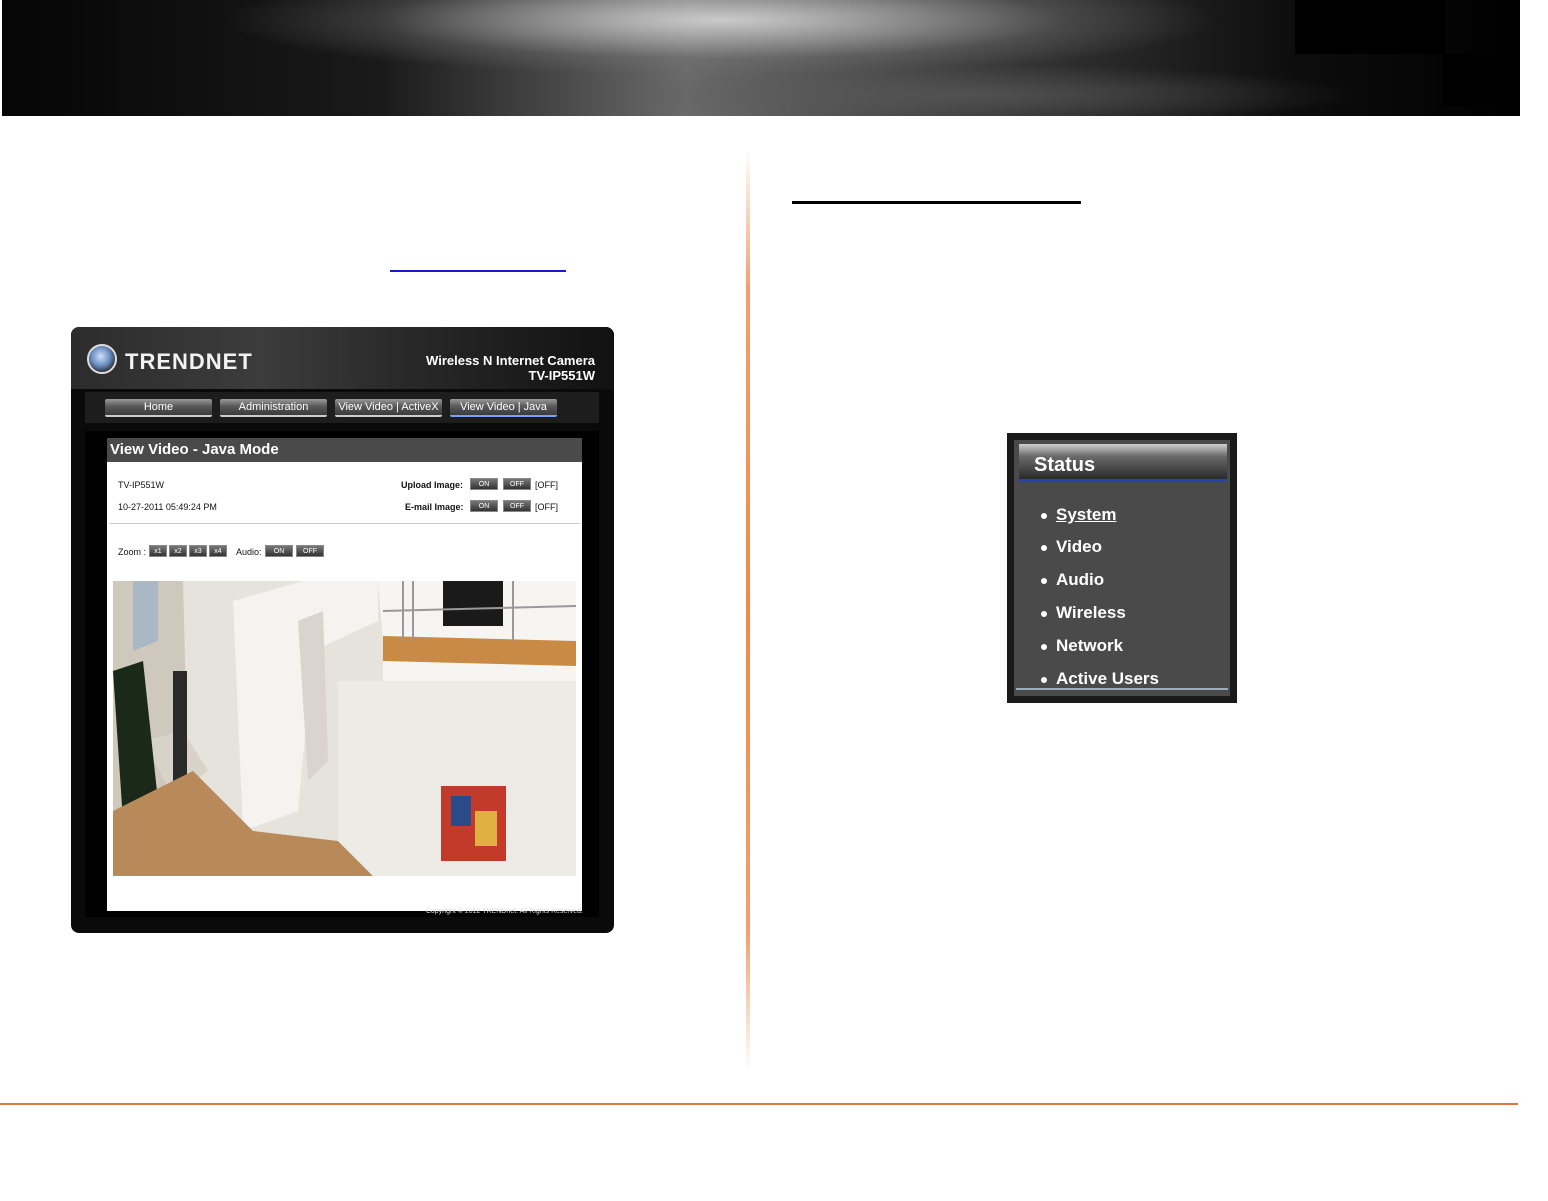 The height and width of the screenshot is (1201, 1548). I want to click on live-video-image, so click(344, 728).